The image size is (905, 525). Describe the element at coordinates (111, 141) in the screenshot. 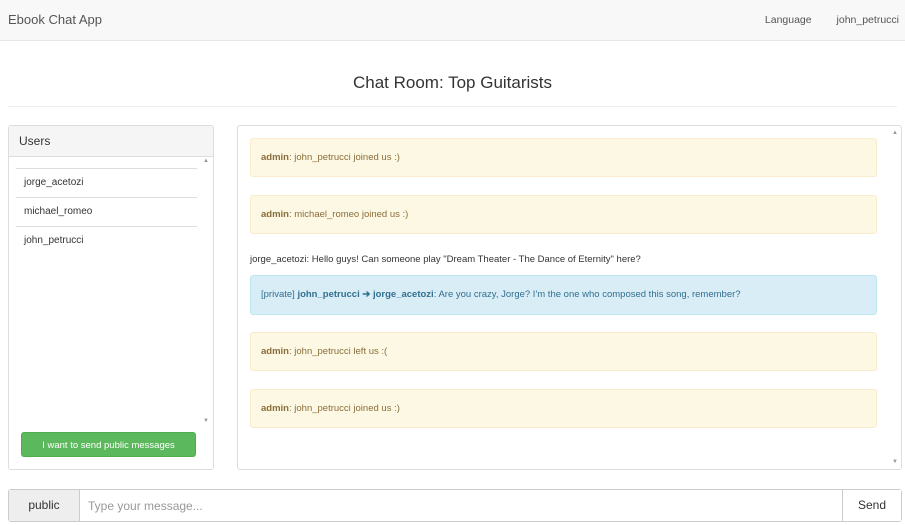

I see `users-panel-heading: Users` at that location.